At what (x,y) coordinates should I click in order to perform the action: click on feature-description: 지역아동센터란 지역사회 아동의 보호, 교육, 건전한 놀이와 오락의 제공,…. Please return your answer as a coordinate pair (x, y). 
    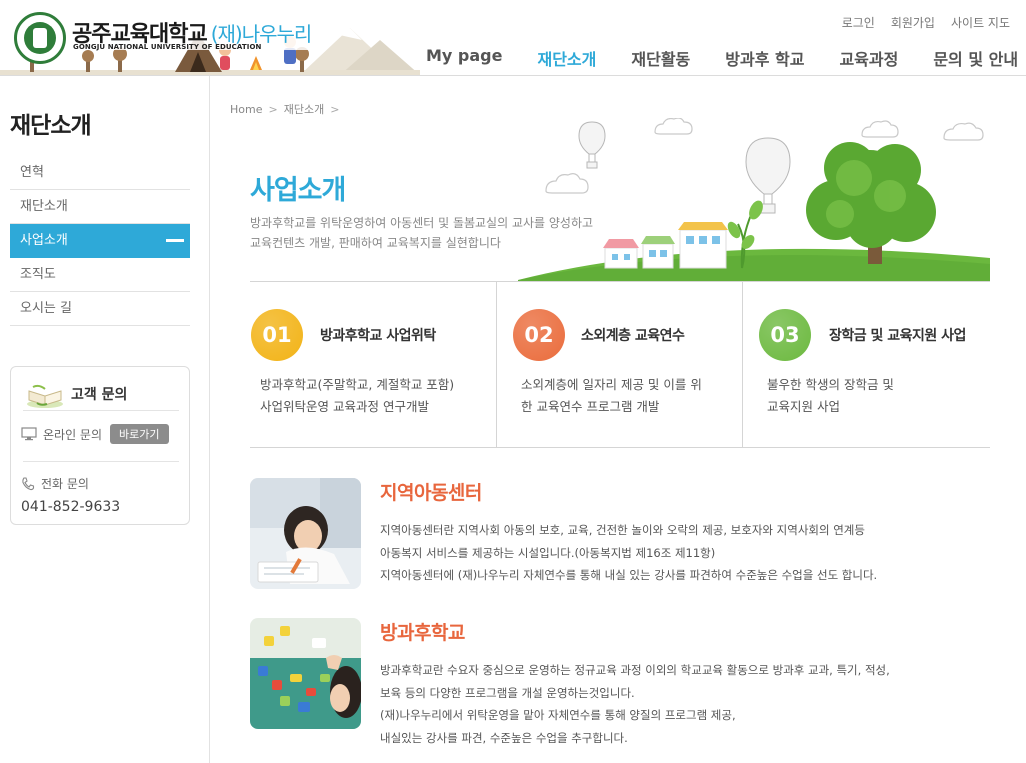
    Looking at the image, I should click on (628, 553).